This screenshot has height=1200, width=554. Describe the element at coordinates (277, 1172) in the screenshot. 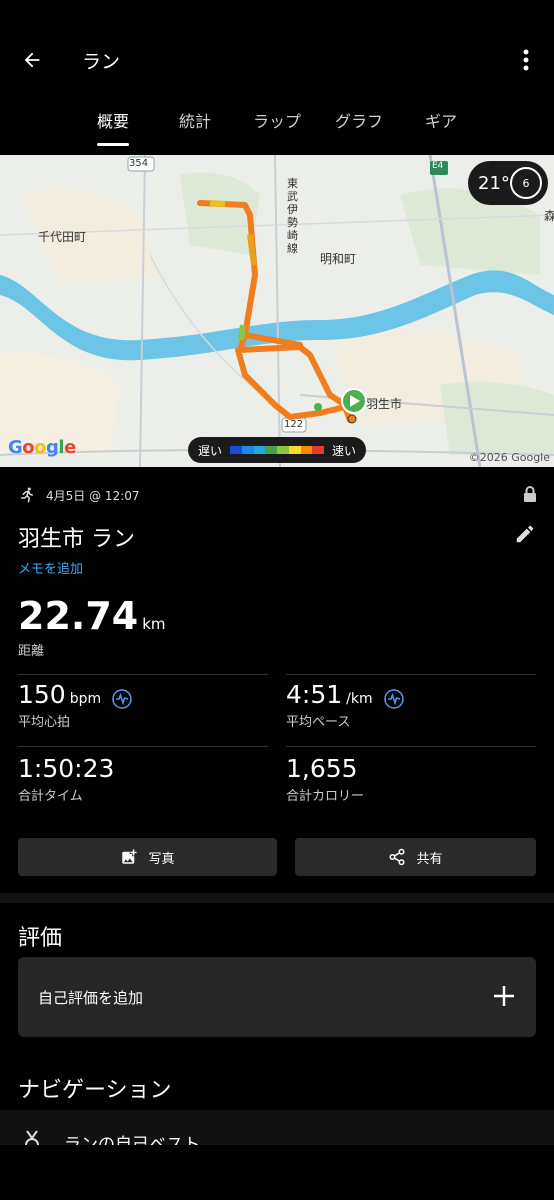

I see `bottom-bar` at that location.